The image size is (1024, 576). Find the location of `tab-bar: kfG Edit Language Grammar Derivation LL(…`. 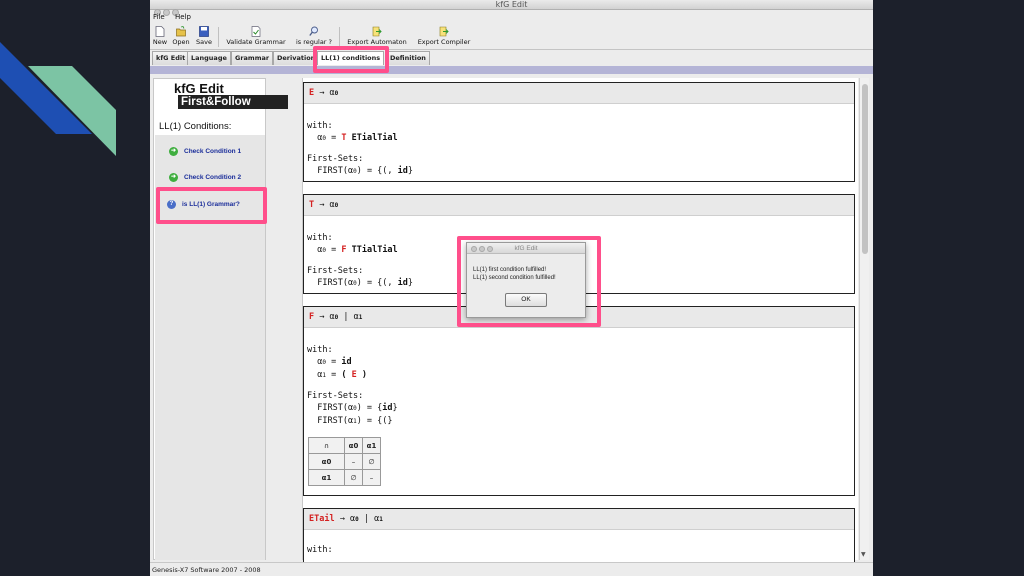

tab-bar: kfG Edit Language Grammar Derivation LL(… is located at coordinates (511, 58).